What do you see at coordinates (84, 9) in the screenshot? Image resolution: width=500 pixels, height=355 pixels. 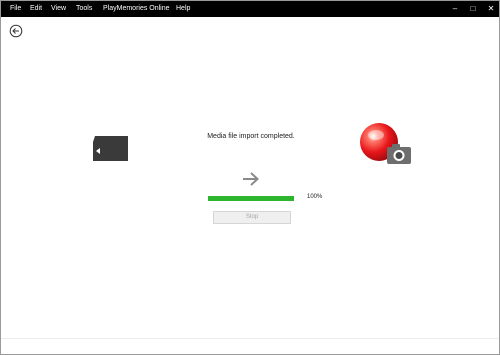 I see `menu-tools: Tools` at bounding box center [84, 9].